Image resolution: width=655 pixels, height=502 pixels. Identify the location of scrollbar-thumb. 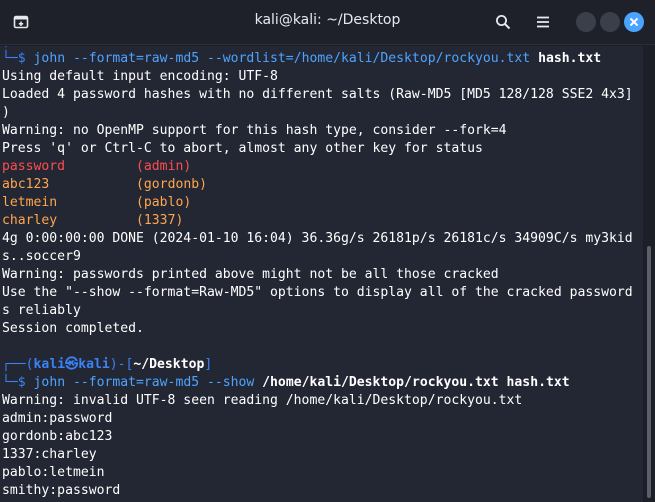
(649, 372).